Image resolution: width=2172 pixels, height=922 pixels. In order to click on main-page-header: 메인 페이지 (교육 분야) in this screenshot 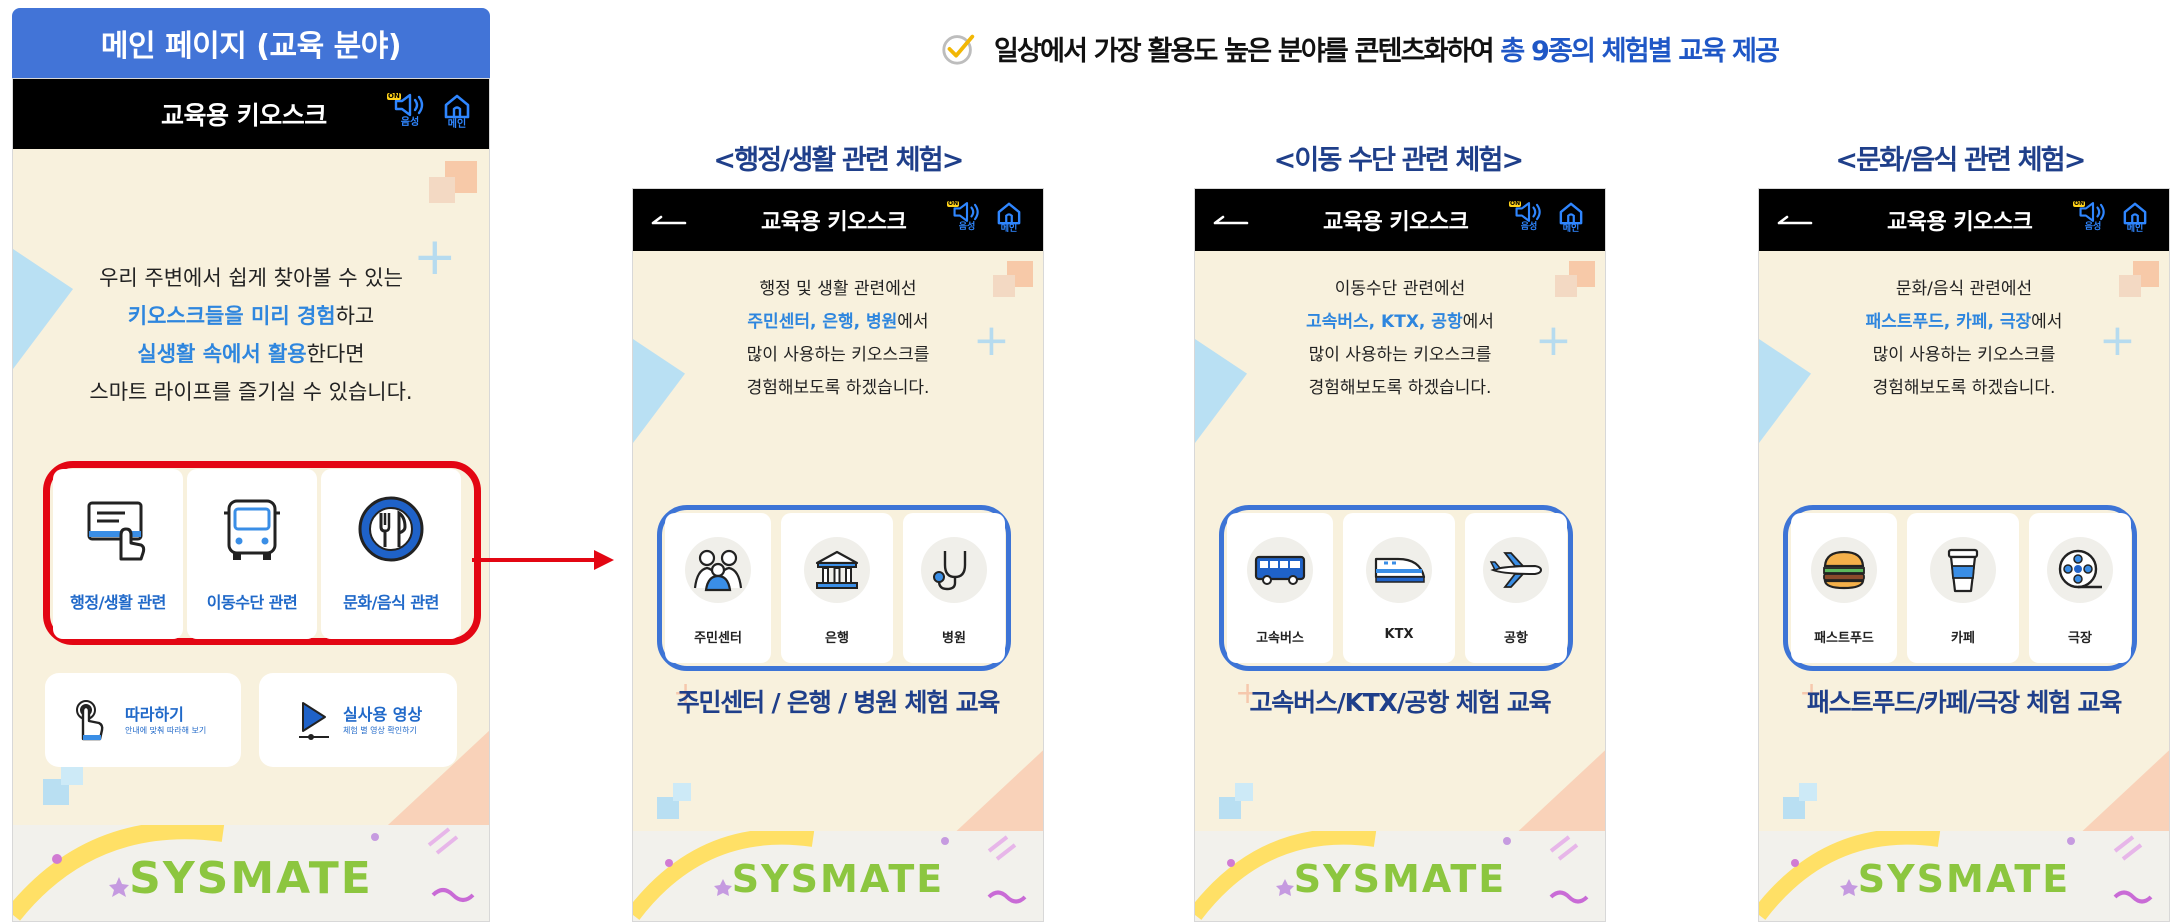, I will do `click(251, 43)`.